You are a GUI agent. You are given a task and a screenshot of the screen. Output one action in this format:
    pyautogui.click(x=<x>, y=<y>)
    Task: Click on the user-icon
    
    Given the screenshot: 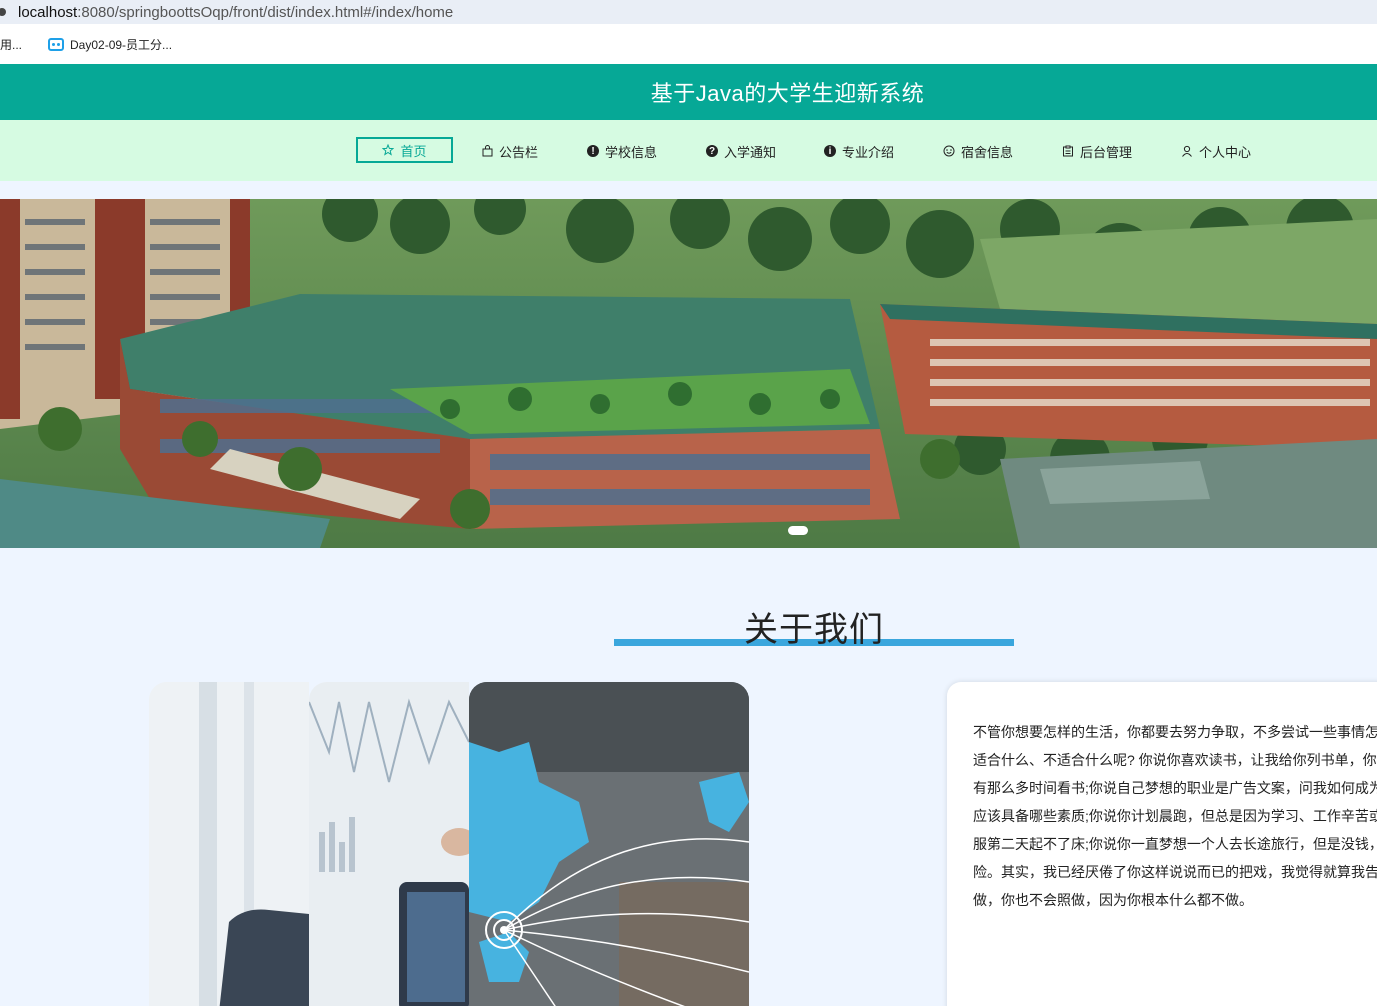 What is the action you would take?
    pyautogui.click(x=1187, y=151)
    